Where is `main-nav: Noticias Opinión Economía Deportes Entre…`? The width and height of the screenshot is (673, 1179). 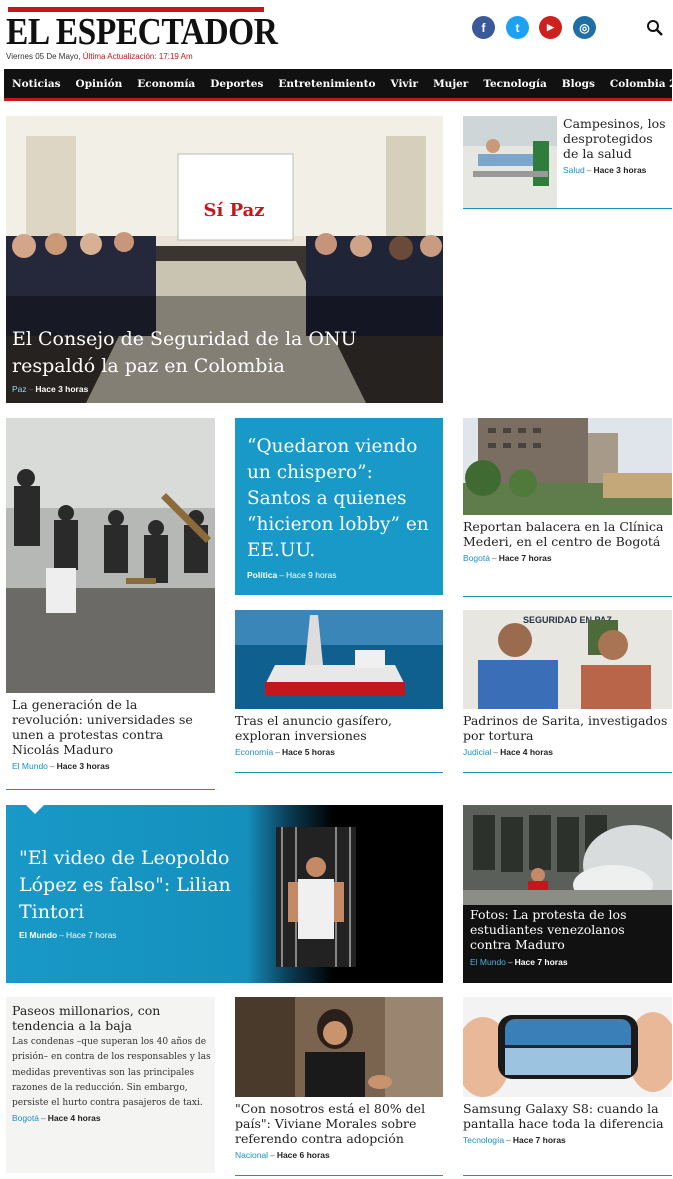 main-nav: Noticias Opinión Economía Deportes Entre… is located at coordinates (338, 85).